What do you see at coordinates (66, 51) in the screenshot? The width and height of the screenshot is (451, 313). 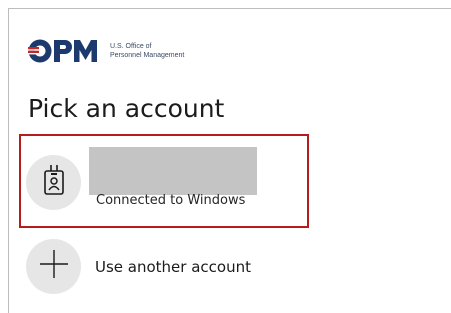 I see `opm-logo-mark` at bounding box center [66, 51].